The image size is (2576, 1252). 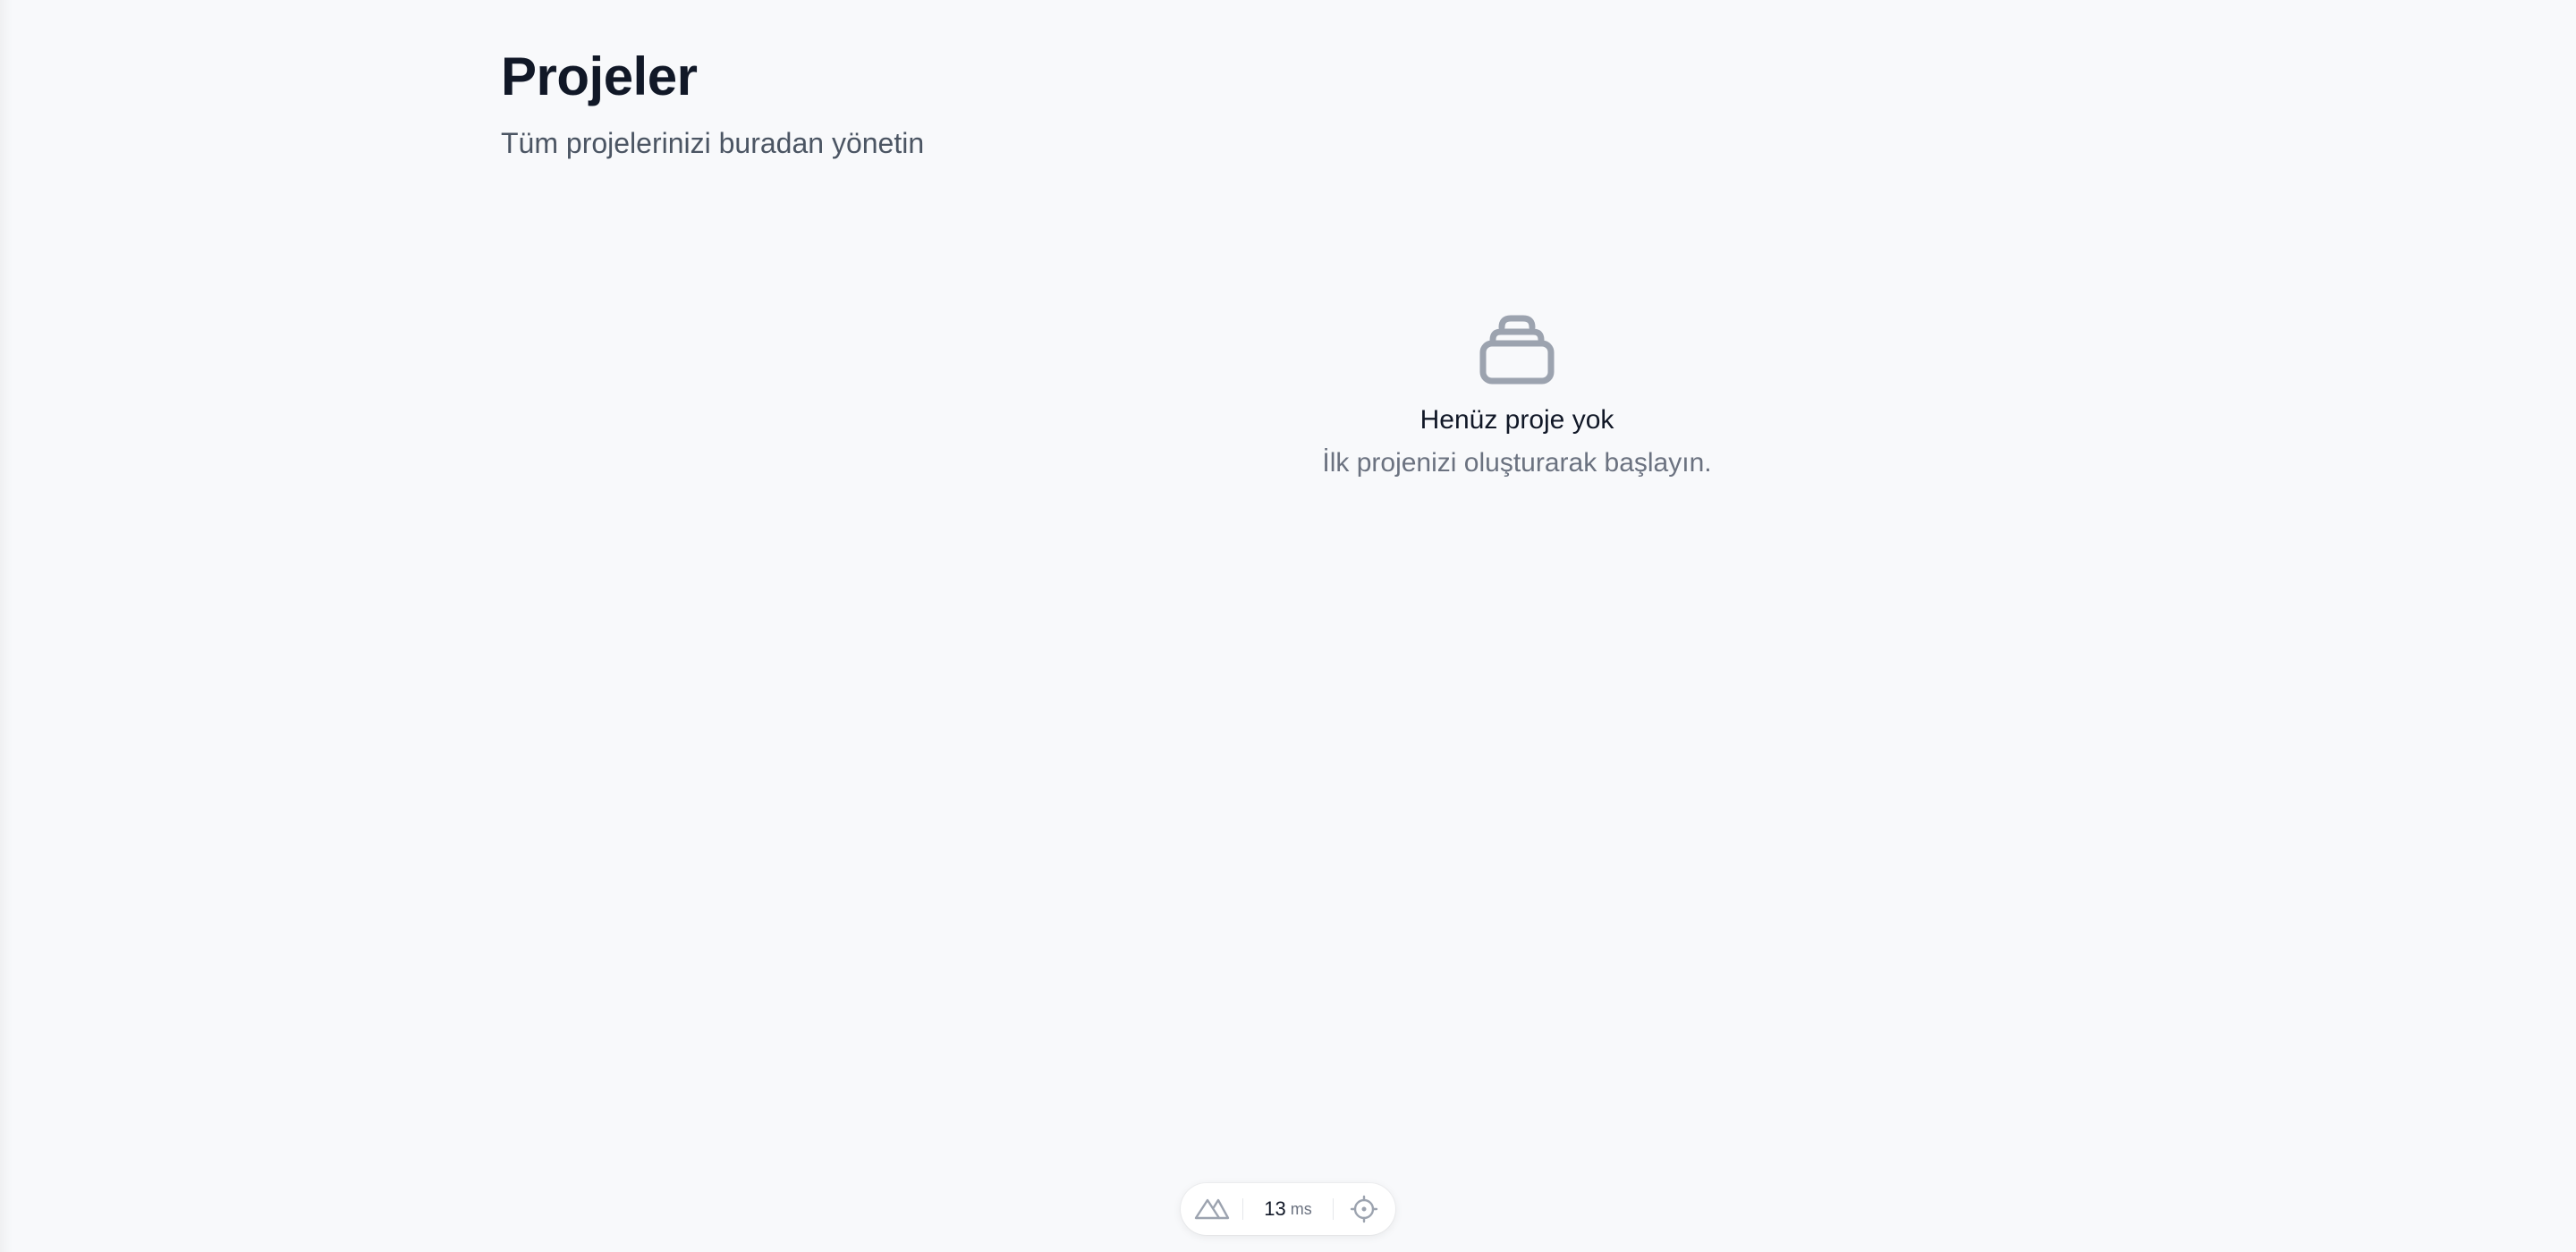 I want to click on page-title: Projeler, so click(x=599, y=77).